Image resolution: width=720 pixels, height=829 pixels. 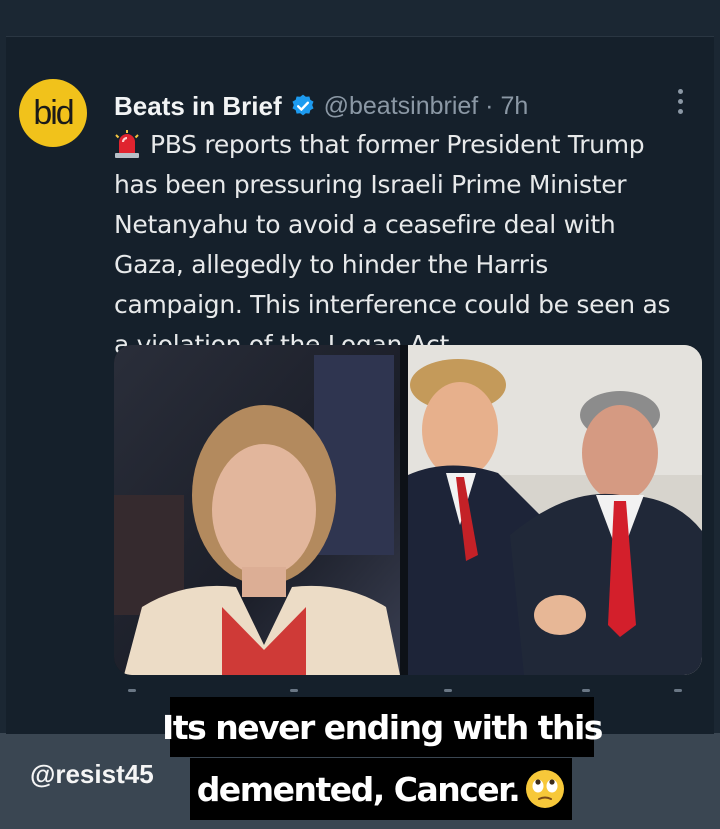 I want to click on caption-line-2: demented, Cancer., so click(x=381, y=789).